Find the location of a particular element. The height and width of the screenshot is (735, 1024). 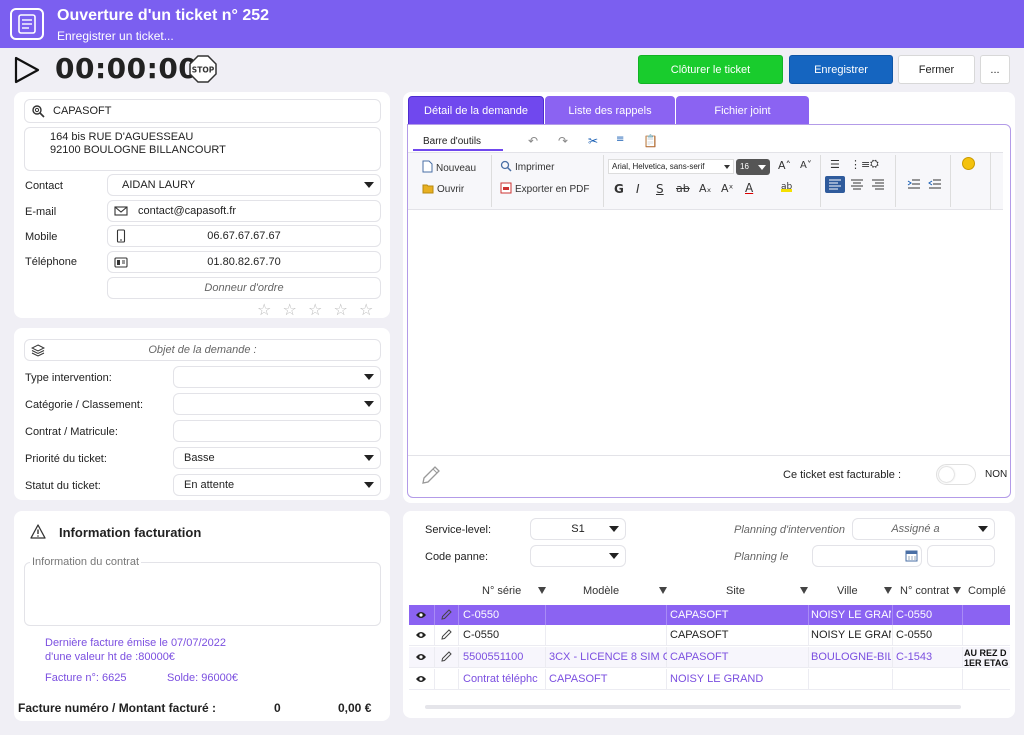

contract-input is located at coordinates (277, 431).